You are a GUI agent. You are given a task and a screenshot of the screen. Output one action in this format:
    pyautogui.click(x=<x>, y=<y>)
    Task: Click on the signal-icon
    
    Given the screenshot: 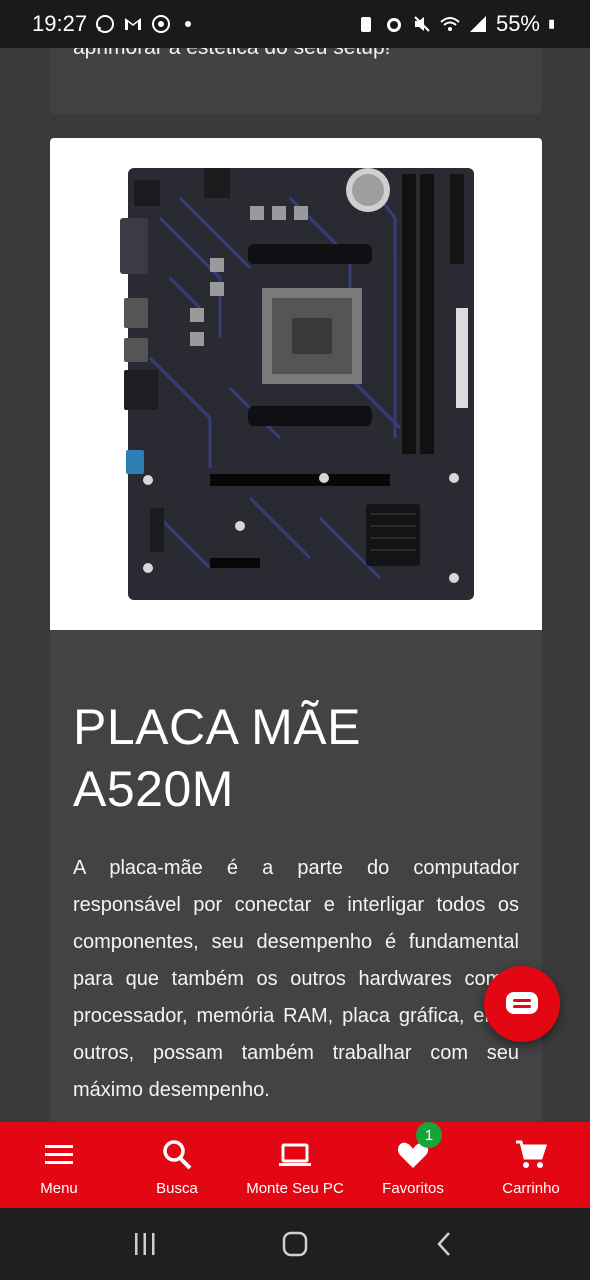 What is the action you would take?
    pyautogui.click(x=477, y=24)
    